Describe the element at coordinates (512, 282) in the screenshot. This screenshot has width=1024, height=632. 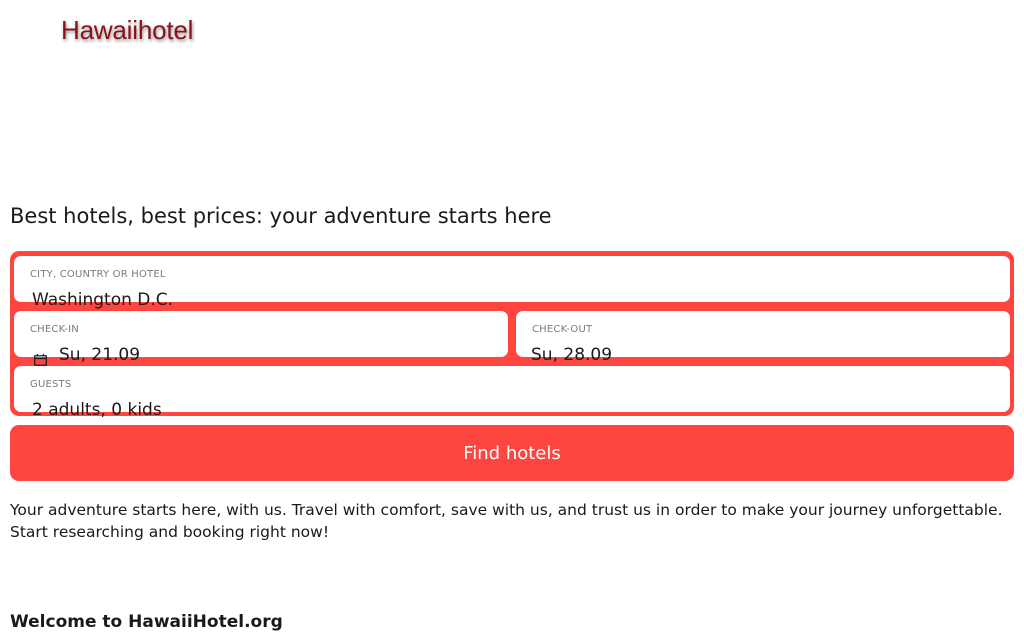
I see `location-field: CITY, COUNTRY OR HOTEL Washington D.C.` at that location.